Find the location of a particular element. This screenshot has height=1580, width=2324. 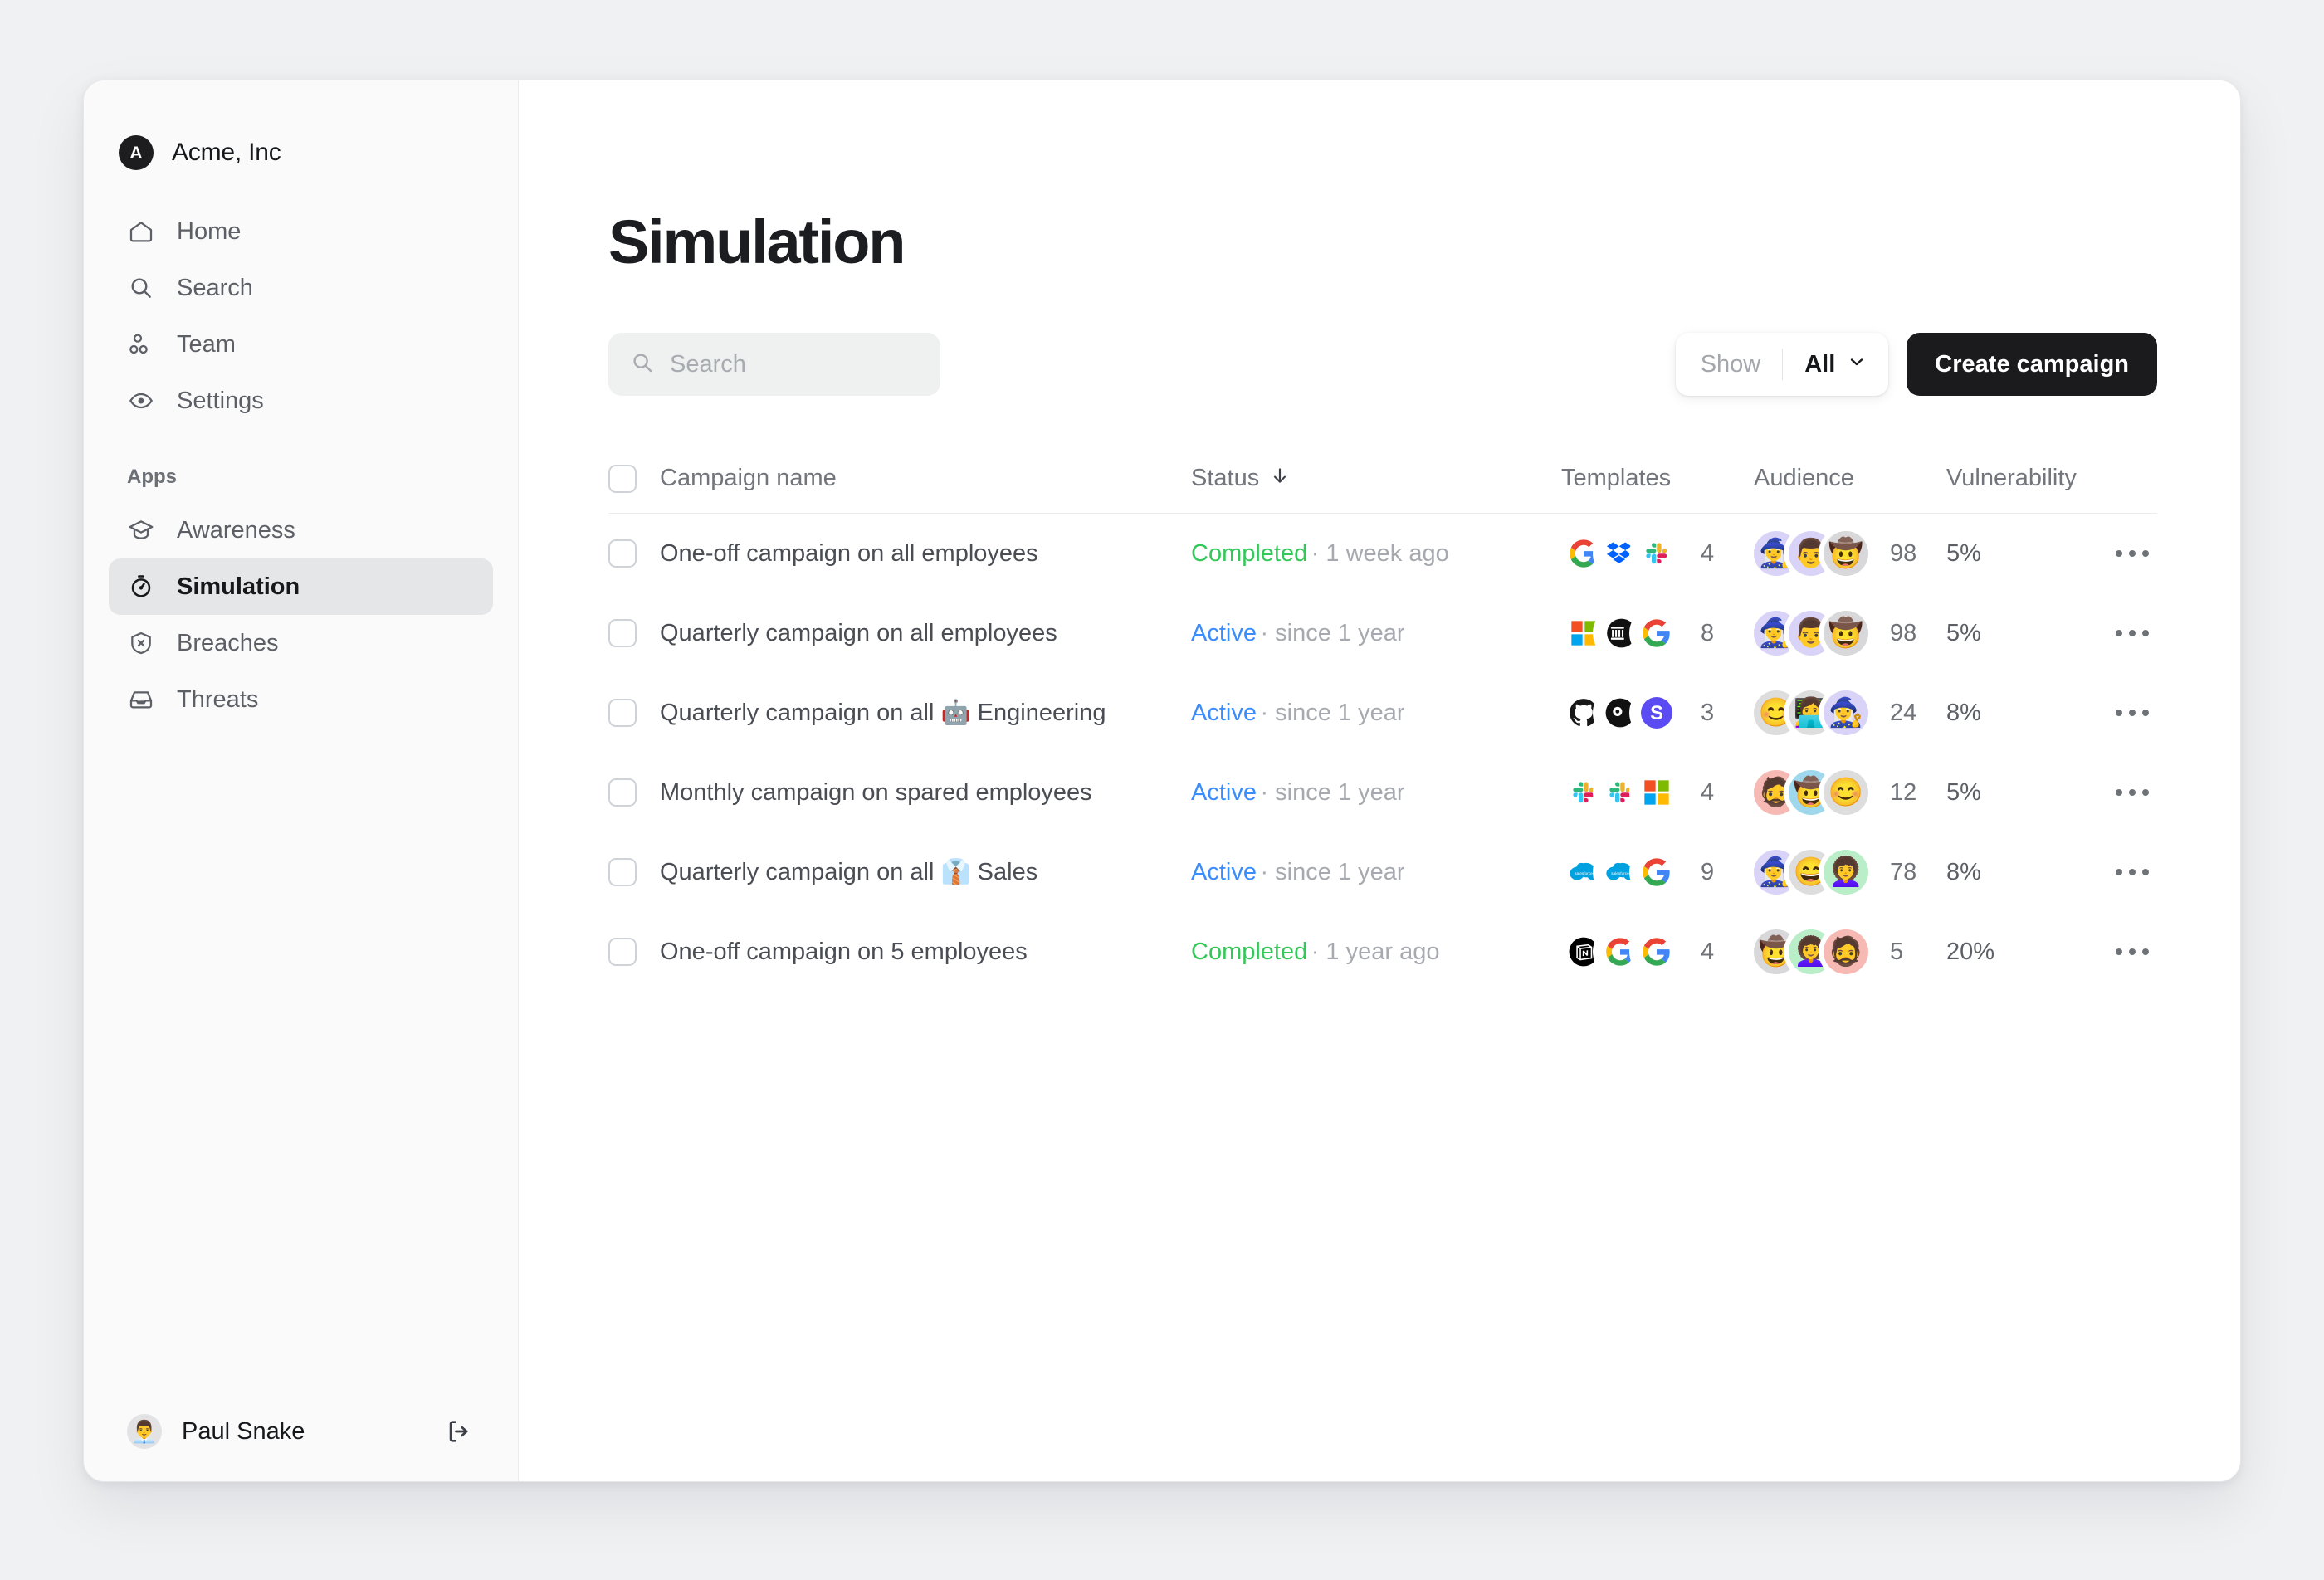

sidebar-footer: 👨‍💼 Paul Snake is located at coordinates (301, 1431).